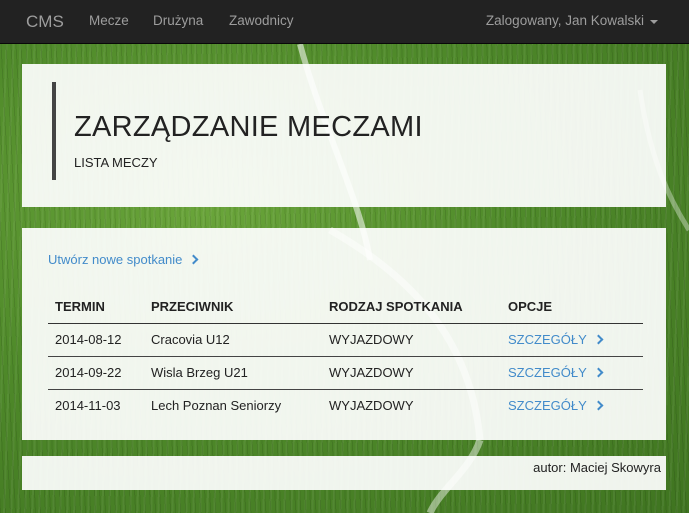 The width and height of the screenshot is (689, 513). What do you see at coordinates (597, 467) in the screenshot?
I see `author-credit: autor: Maciej Skowyra` at bounding box center [597, 467].